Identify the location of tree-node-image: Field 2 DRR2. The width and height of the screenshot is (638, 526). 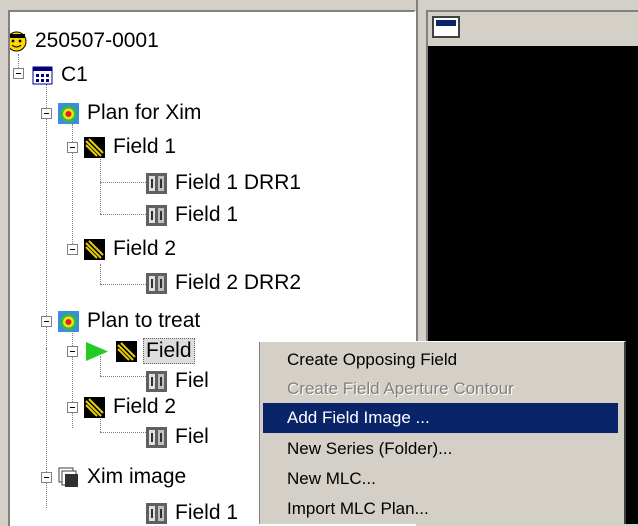
(224, 283).